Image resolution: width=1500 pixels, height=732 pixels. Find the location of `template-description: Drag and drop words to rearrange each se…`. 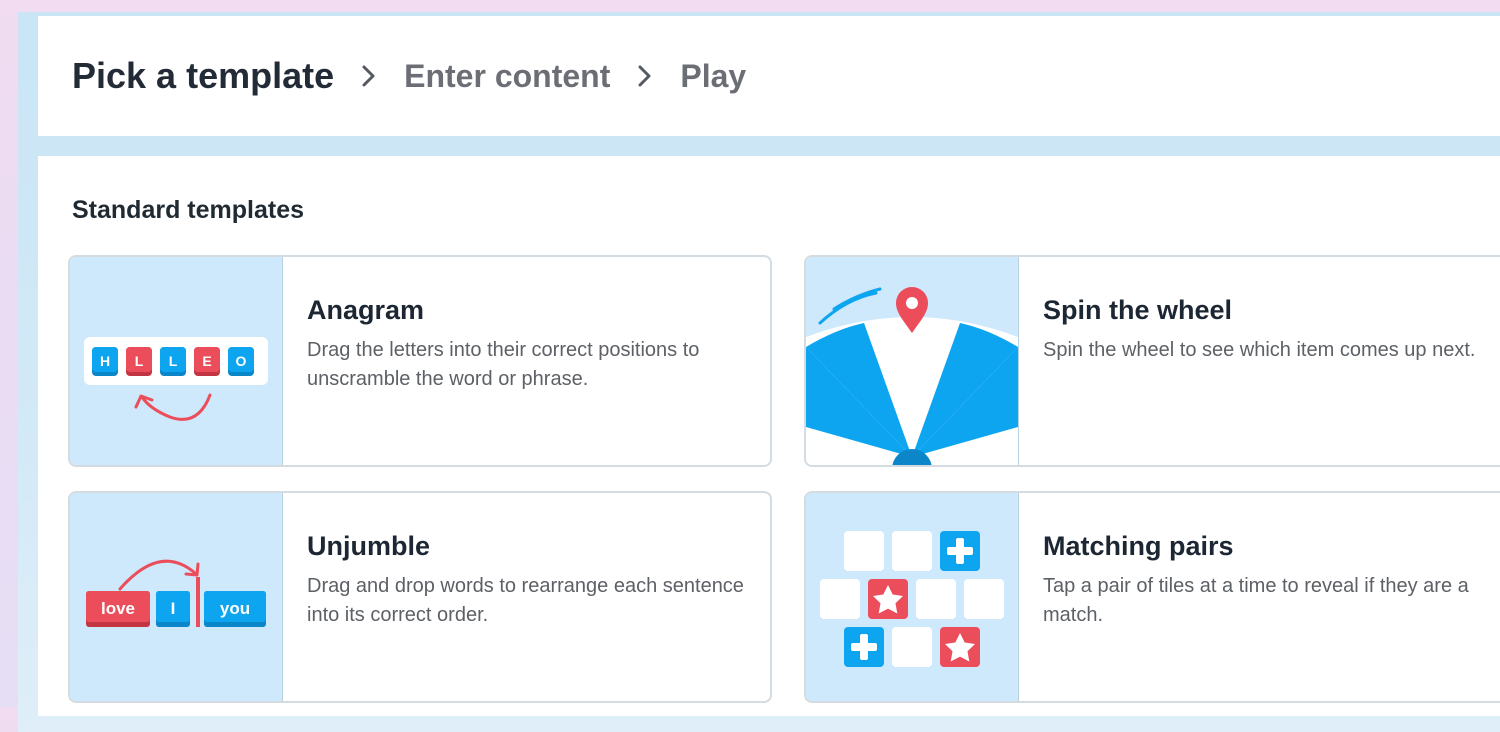

template-description: Drag and drop words to rearrange each se… is located at coordinates (525, 600).